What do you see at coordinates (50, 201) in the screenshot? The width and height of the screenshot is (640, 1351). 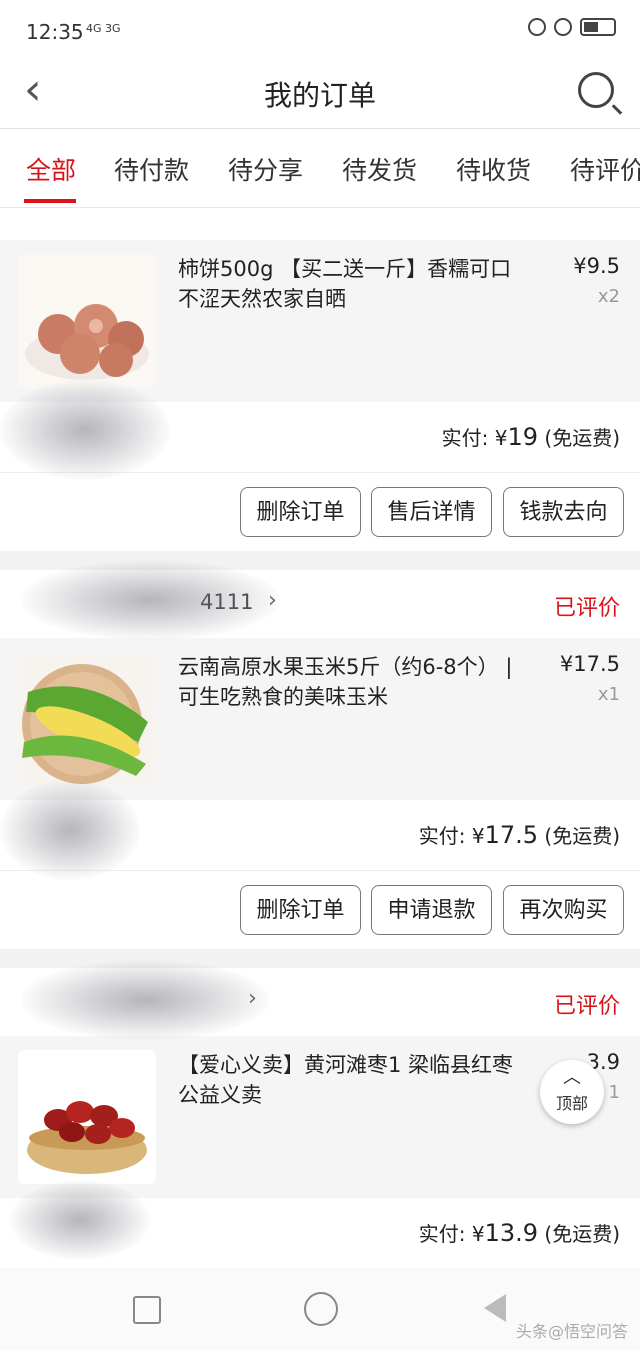 I see `active-tab-indicator` at bounding box center [50, 201].